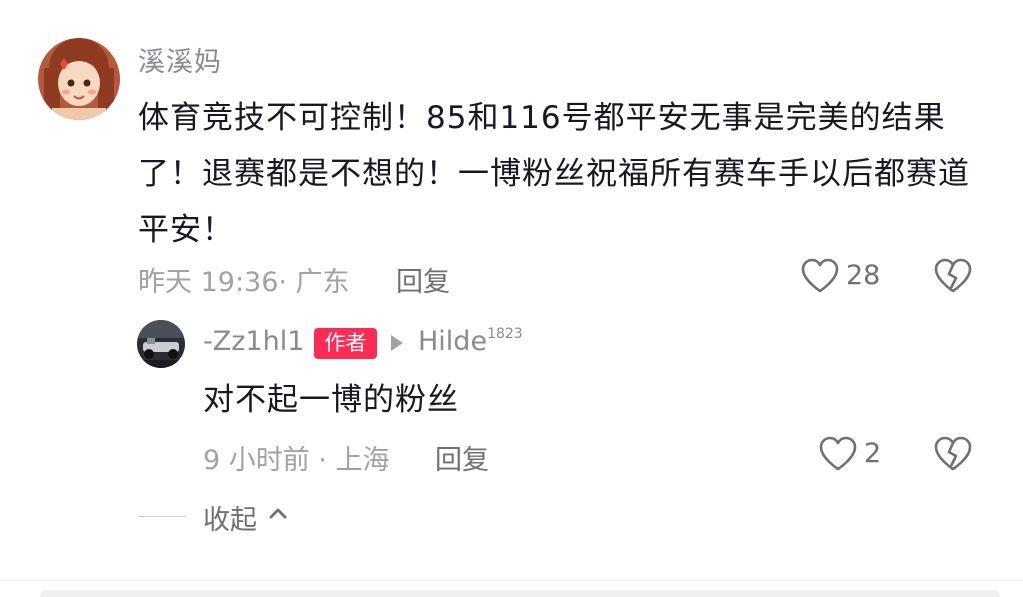  I want to click on reply-reply-button: 回复, so click(462, 457).